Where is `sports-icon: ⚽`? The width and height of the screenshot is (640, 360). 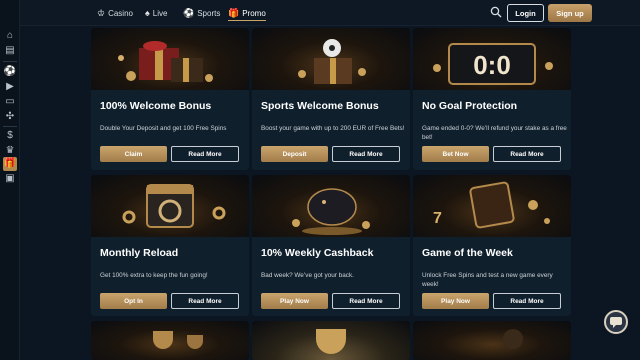
sports-icon: ⚽ is located at coordinates (189, 12).